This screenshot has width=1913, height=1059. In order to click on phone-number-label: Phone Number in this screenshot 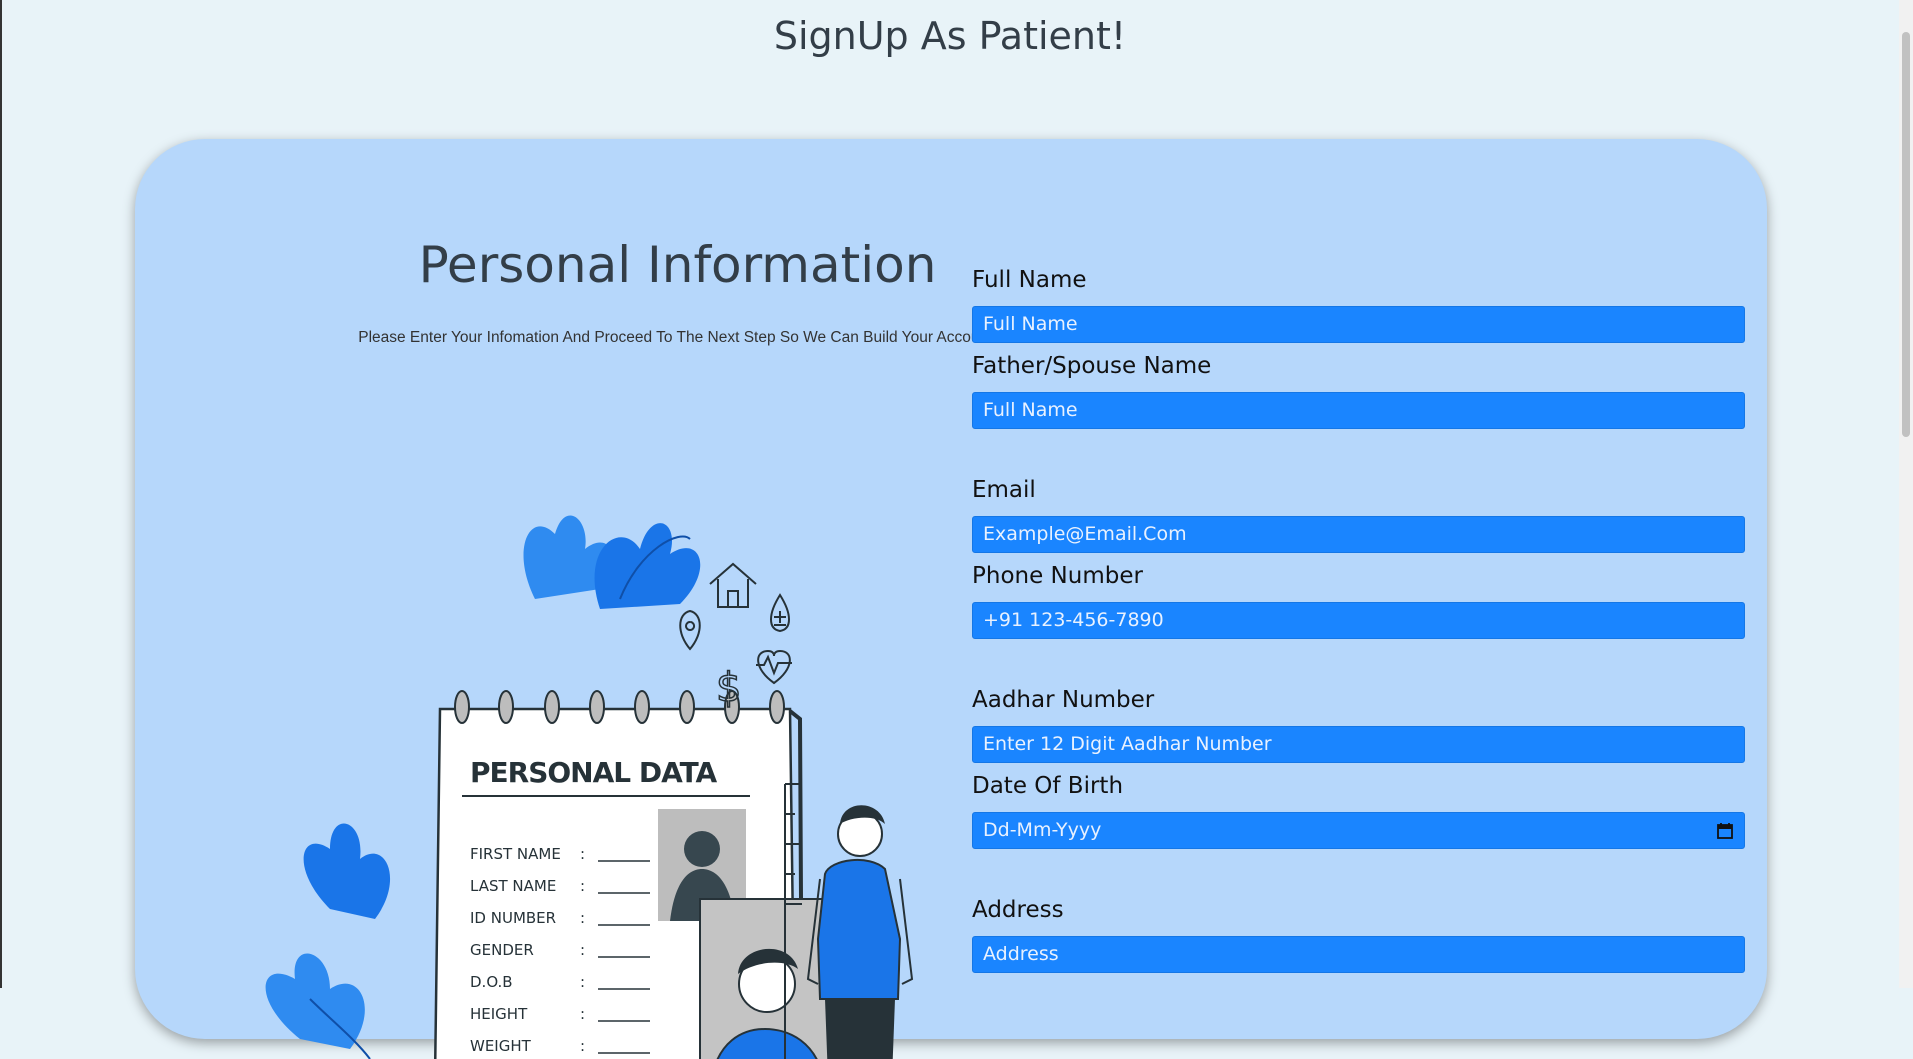, I will do `click(1057, 576)`.